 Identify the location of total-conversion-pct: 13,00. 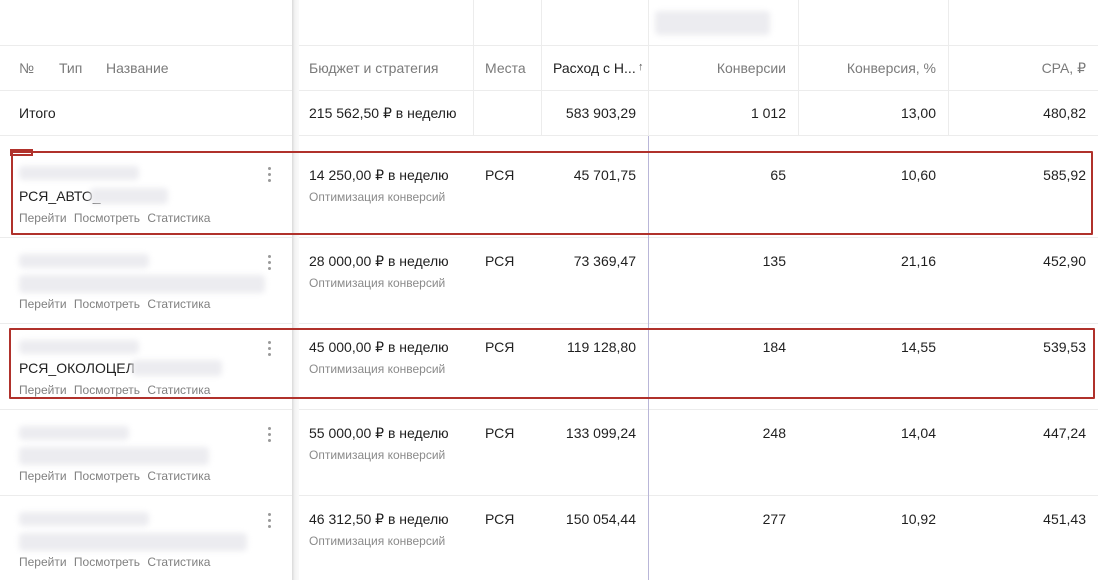
(918, 113).